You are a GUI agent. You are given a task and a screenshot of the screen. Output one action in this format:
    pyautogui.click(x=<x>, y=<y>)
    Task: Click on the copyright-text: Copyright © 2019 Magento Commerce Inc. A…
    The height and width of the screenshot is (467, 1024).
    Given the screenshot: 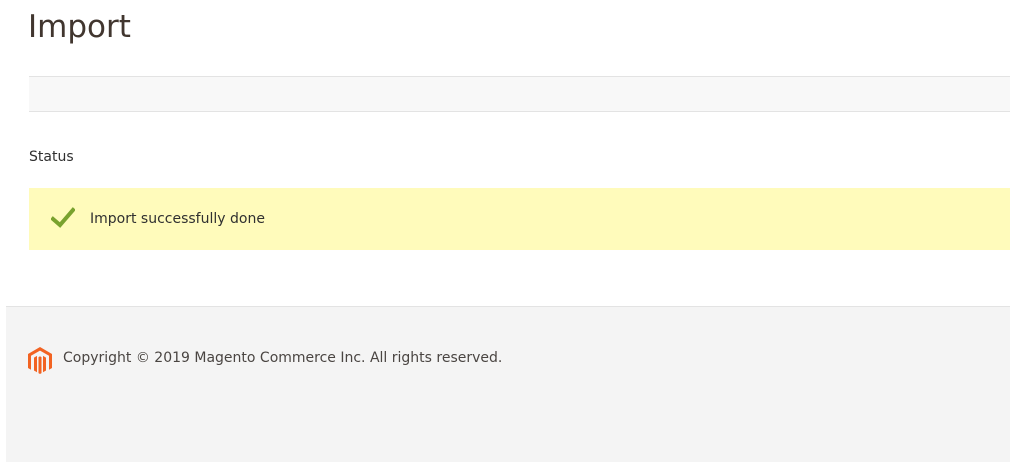 What is the action you would take?
    pyautogui.click(x=283, y=358)
    